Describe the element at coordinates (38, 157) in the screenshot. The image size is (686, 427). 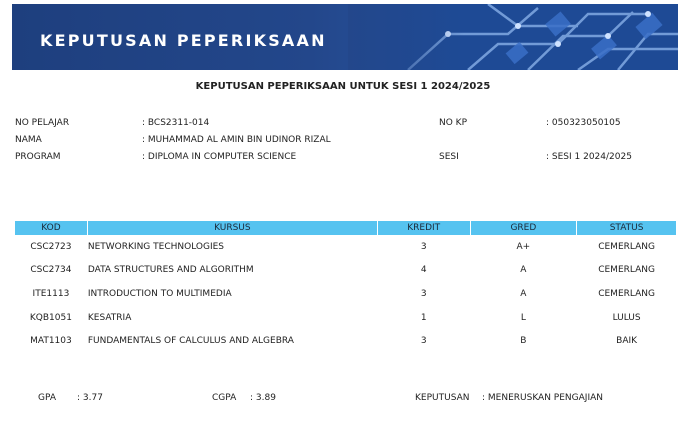
I see `program-label: PROGRAM` at that location.